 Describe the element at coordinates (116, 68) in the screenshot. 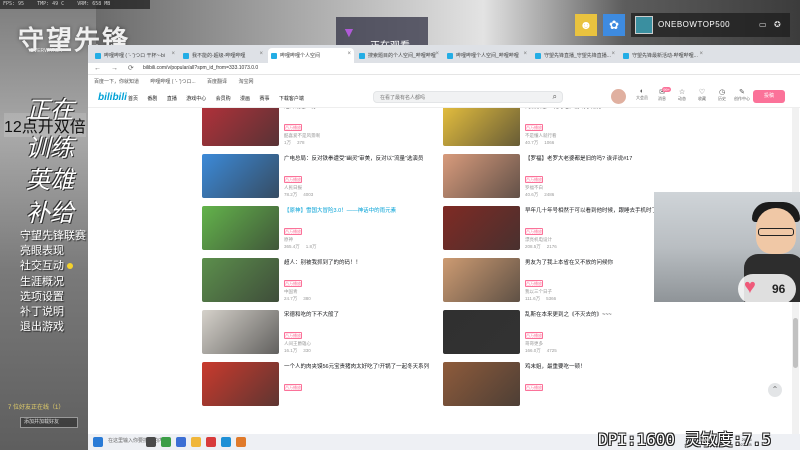

I see `nav-buttons-icon: ← → ⟳` at that location.